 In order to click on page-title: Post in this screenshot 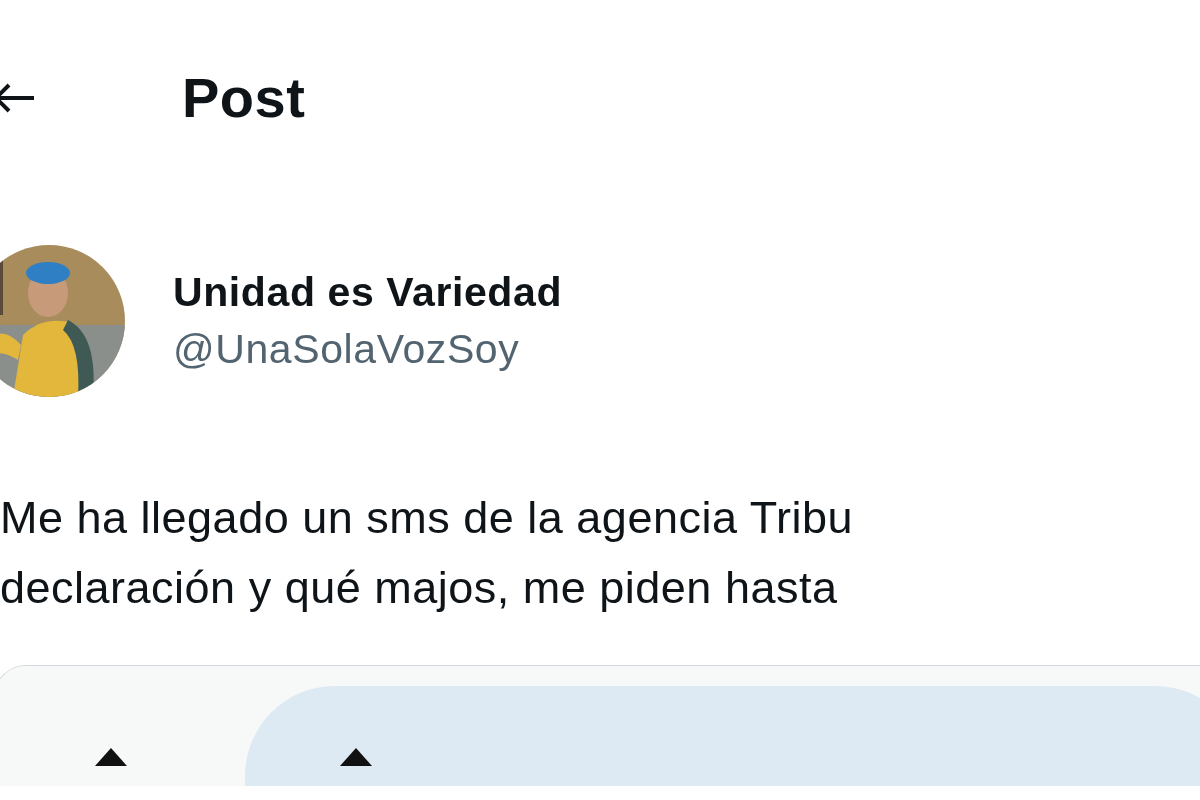, I will do `click(244, 97)`.